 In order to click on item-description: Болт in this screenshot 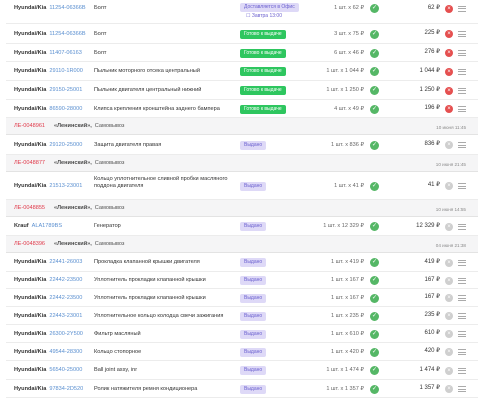, I will do `click(100, 8)`.